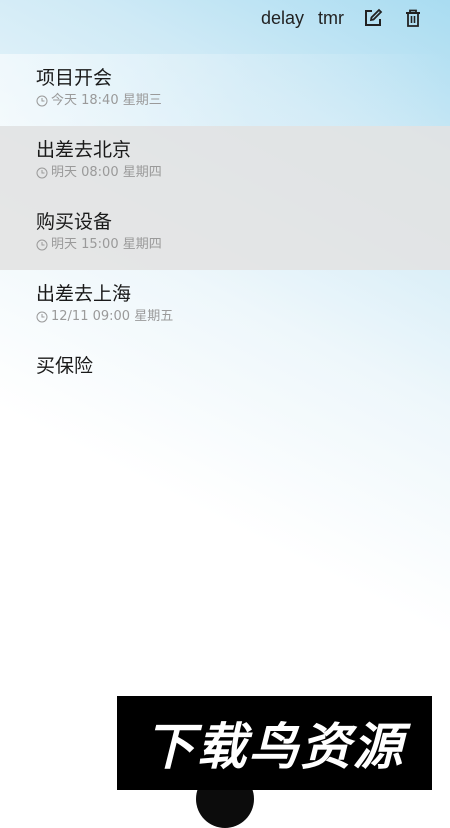 The image size is (450, 828). Describe the element at coordinates (243, 173) in the screenshot. I see `item-time-row: 明天 08:00 星期四` at that location.